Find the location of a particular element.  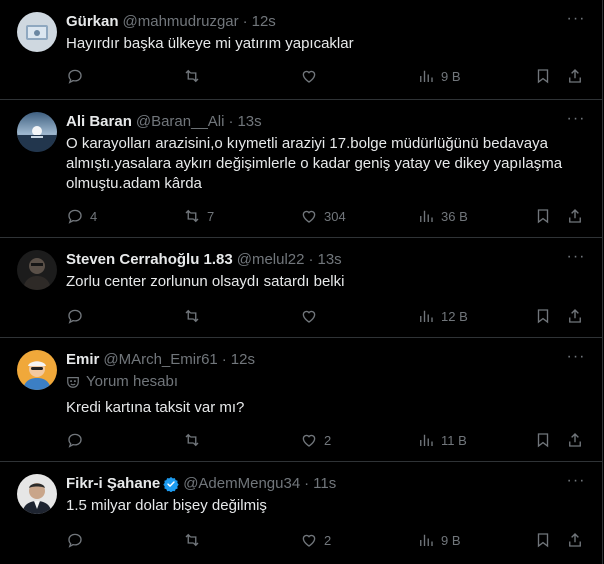

display-name: Steven Cerrahoğlu 1.83 is located at coordinates (149, 260).